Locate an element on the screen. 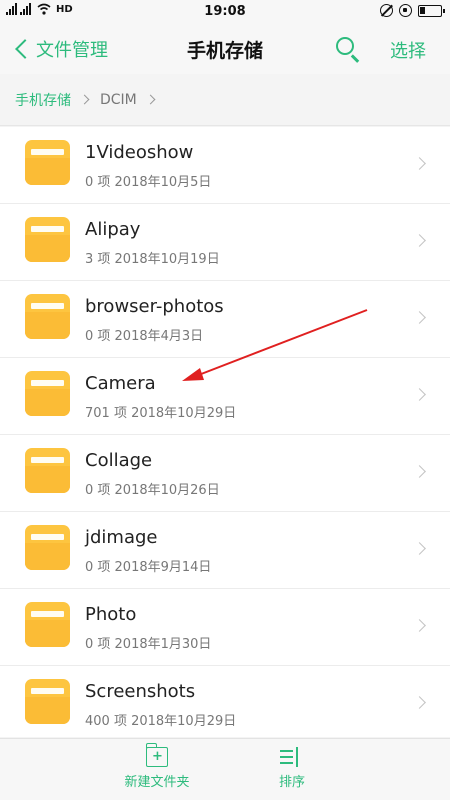 This screenshot has width=450, height=800. folder-item: Alipay 3 项 2018年10月19日 is located at coordinates (225, 242).